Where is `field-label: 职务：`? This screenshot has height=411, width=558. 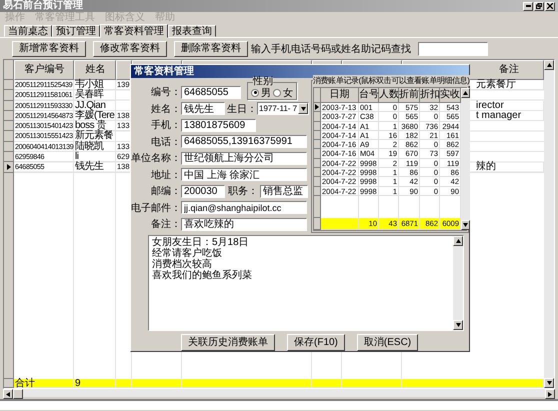
field-label: 职务： is located at coordinates (243, 191).